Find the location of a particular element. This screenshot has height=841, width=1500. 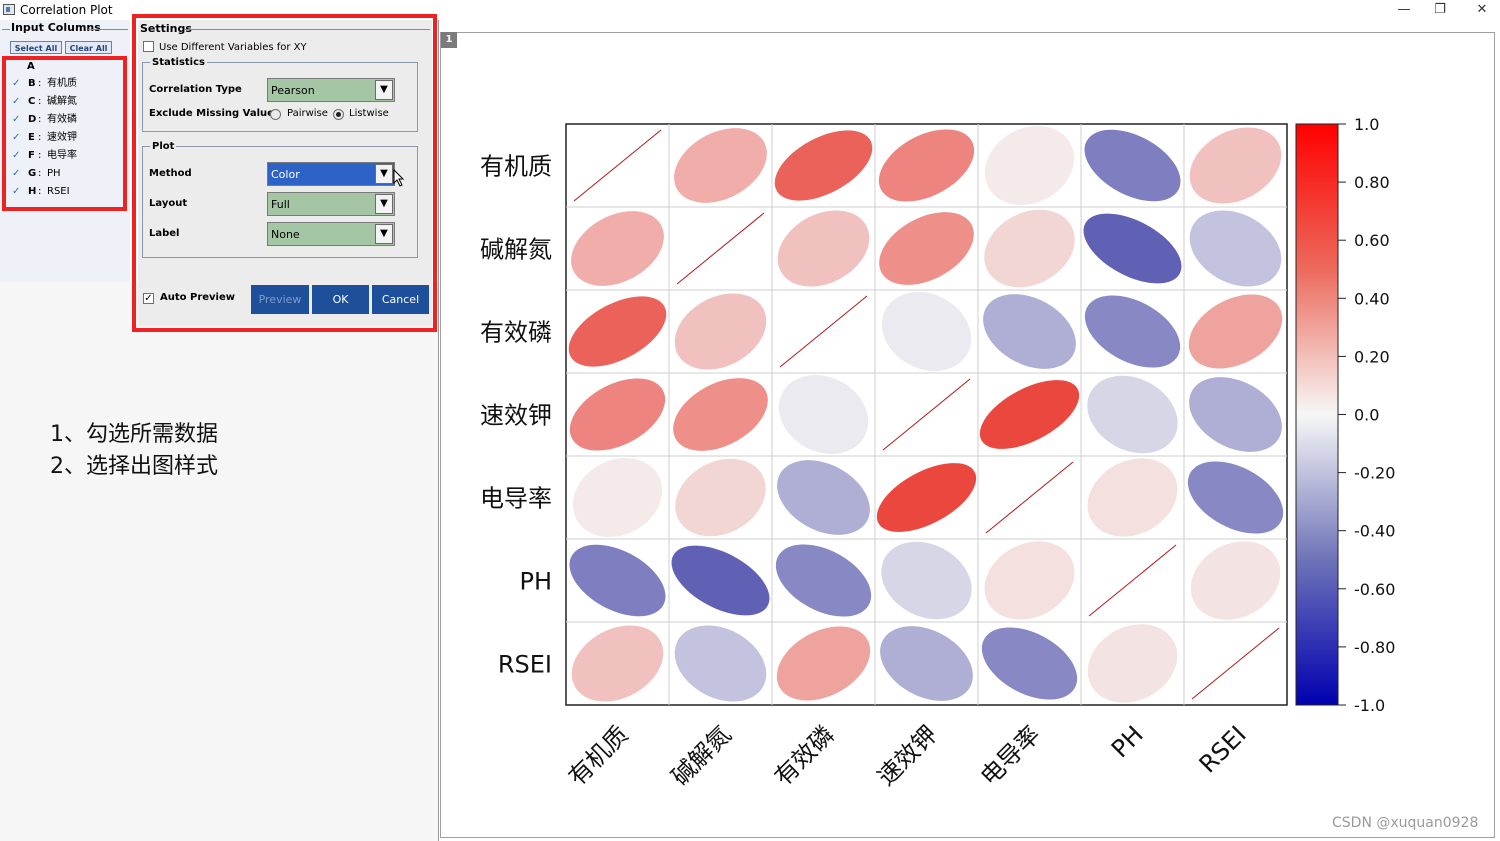

colorbar-tick-label: -0.40 is located at coordinates (1374, 531).